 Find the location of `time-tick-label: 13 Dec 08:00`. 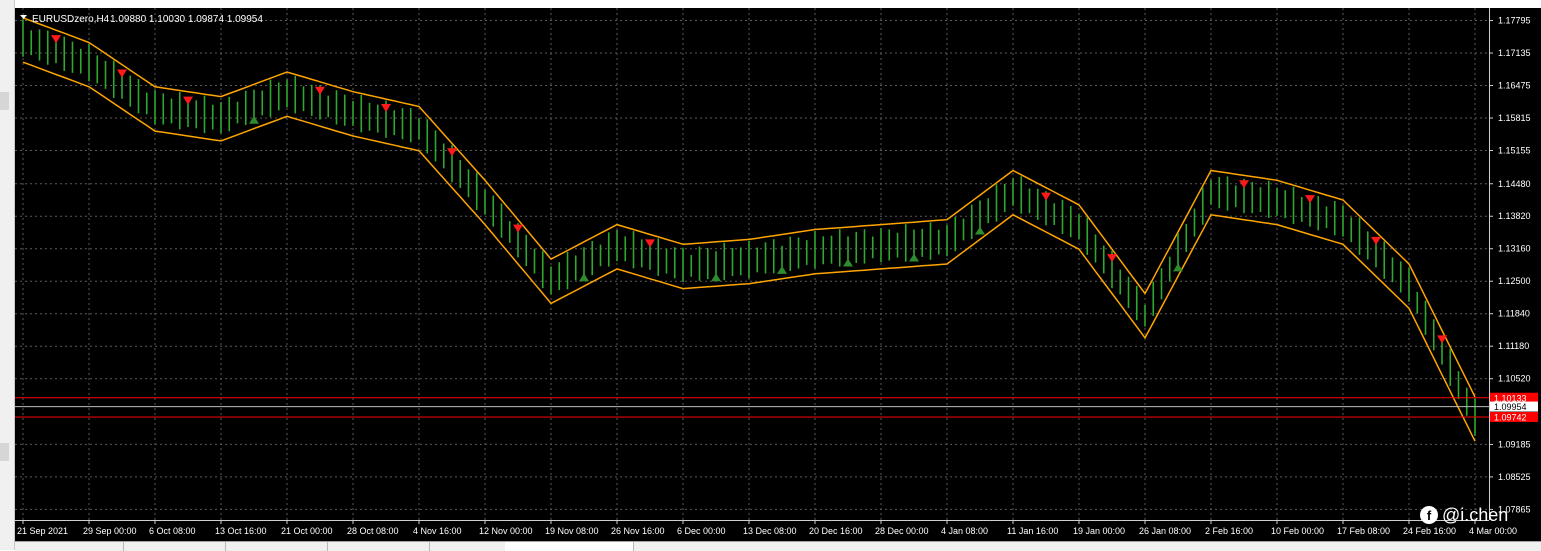

time-tick-label: 13 Dec 08:00 is located at coordinates (770, 531).